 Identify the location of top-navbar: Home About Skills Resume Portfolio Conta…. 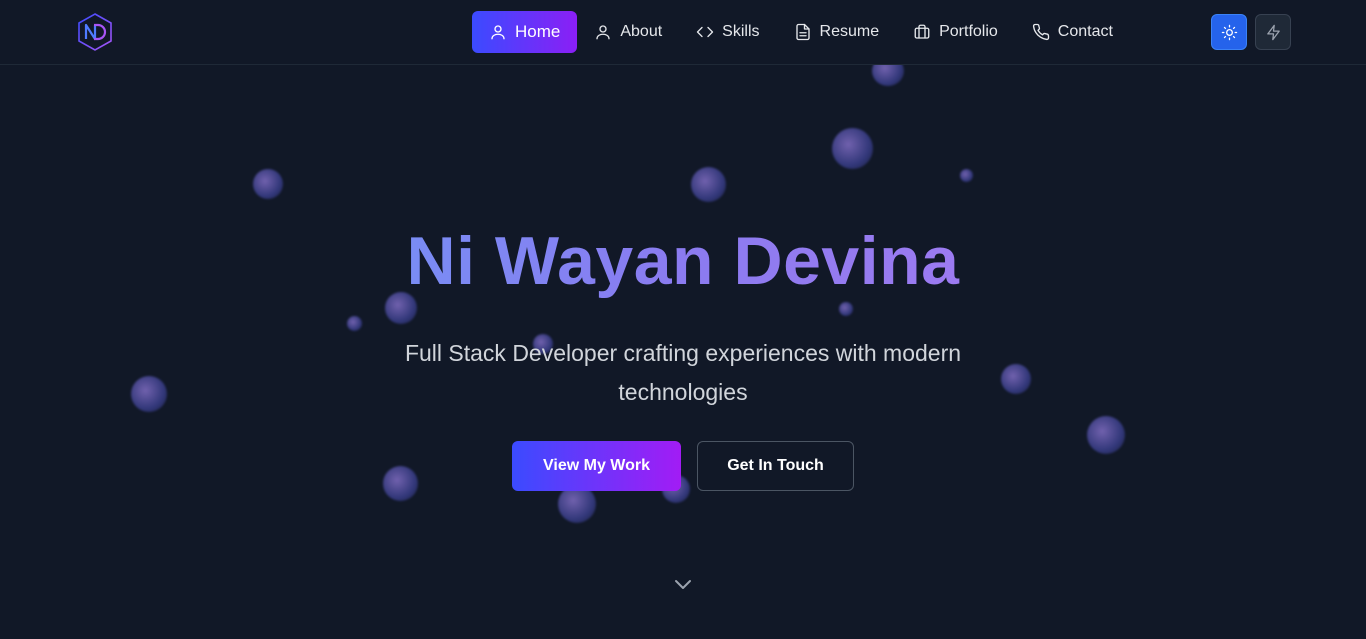
(683, 32).